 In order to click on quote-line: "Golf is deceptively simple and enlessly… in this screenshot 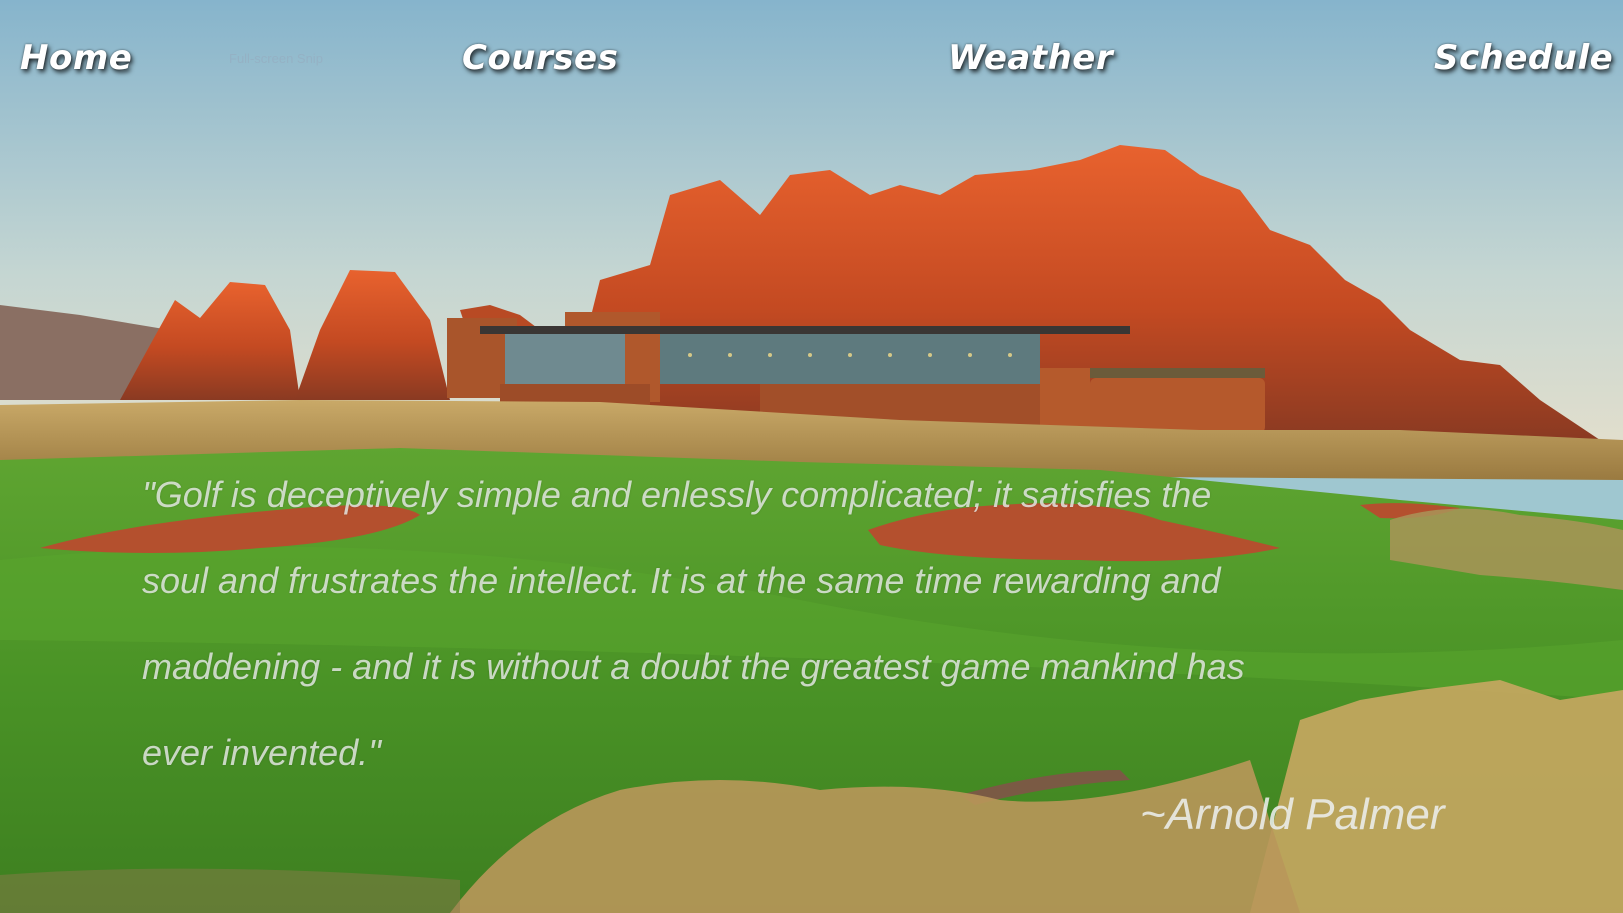, I will do `click(677, 494)`.